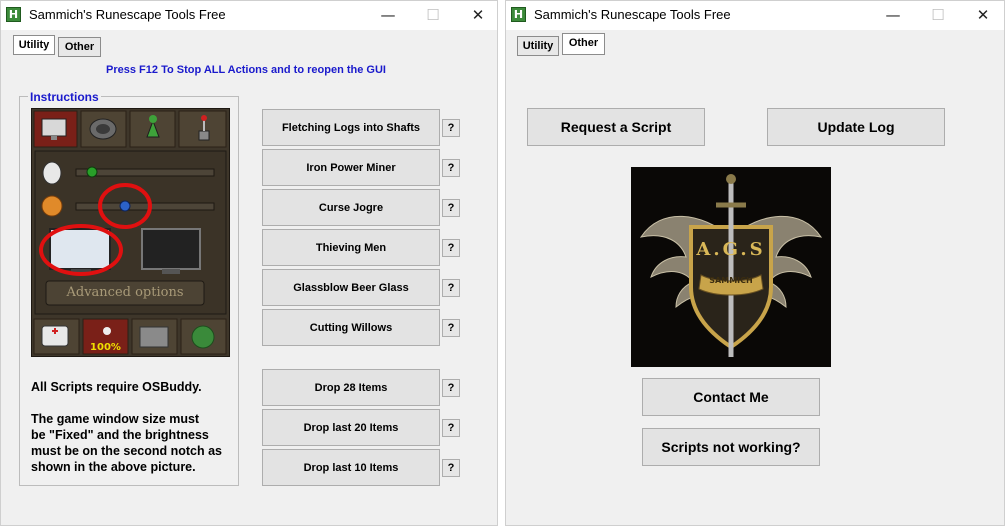  Describe the element at coordinates (856, 127) in the screenshot. I see `update-log-button: Update Log` at that location.